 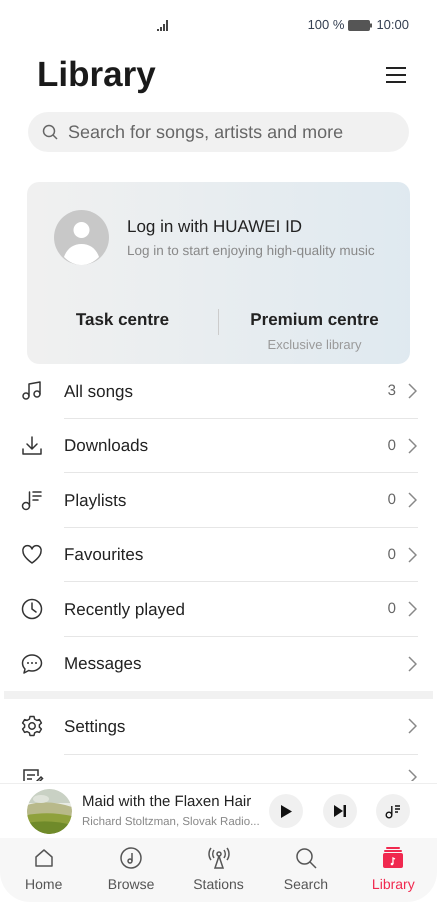 What do you see at coordinates (218, 391) in the screenshot?
I see `menu-item: All songs 3` at bounding box center [218, 391].